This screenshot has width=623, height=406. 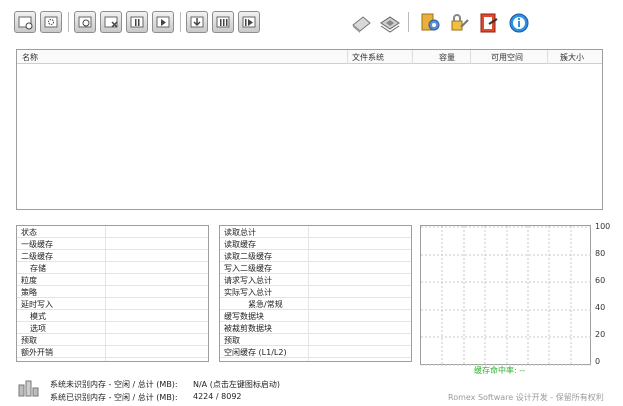 I want to click on add-cache-icon, so click(x=25, y=22).